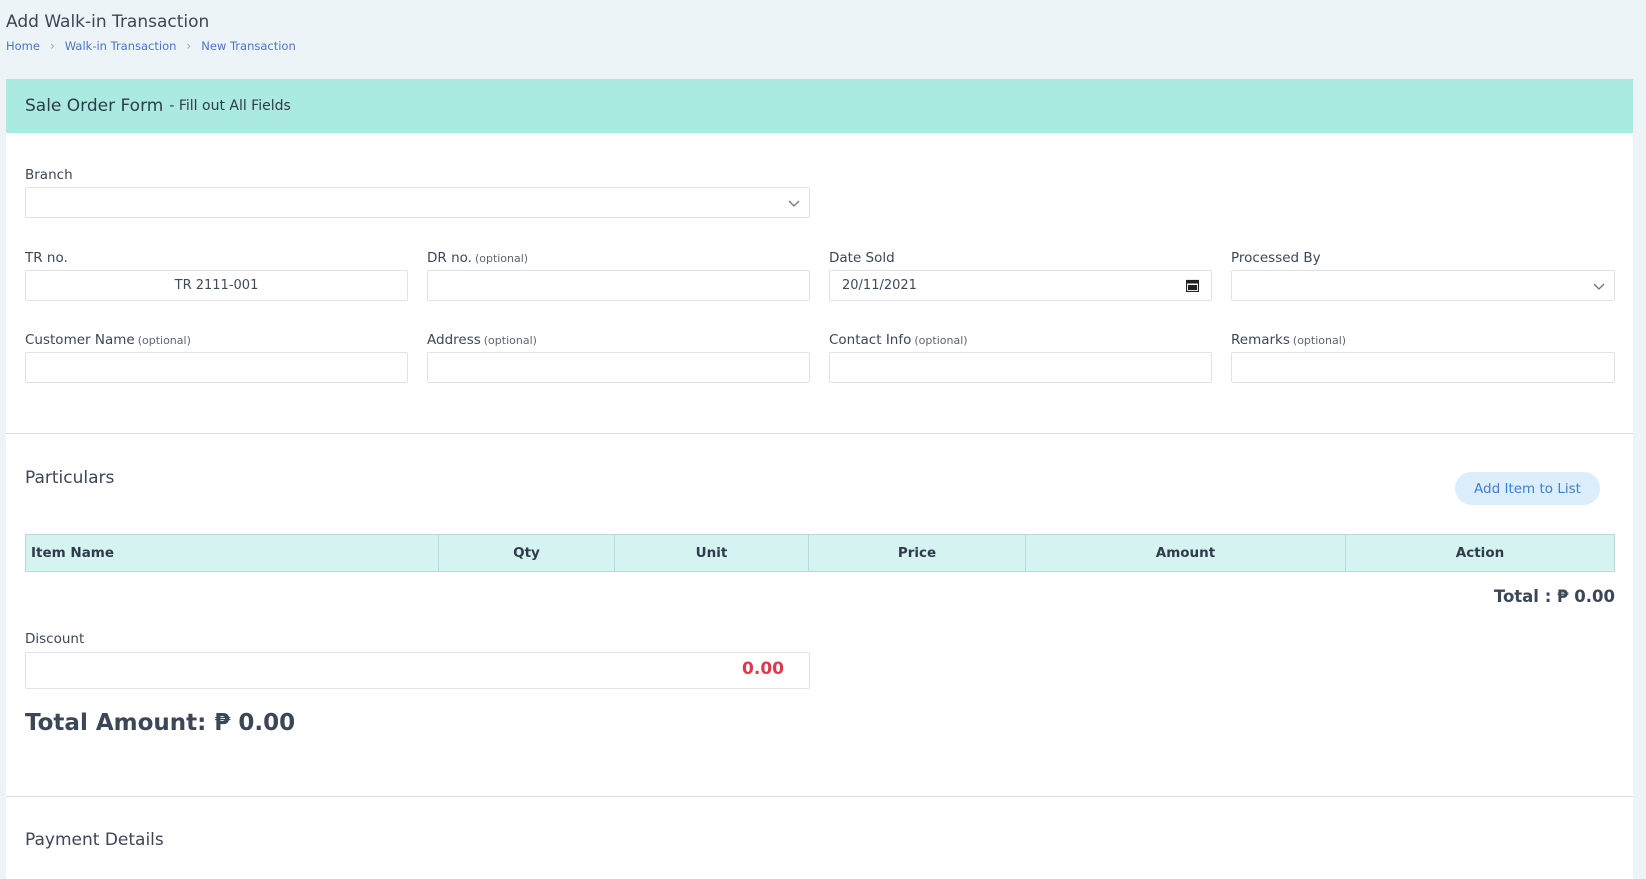 Image resolution: width=1646 pixels, height=879 pixels. I want to click on particulars-total: Total : ₱ 0.00, so click(1554, 596).